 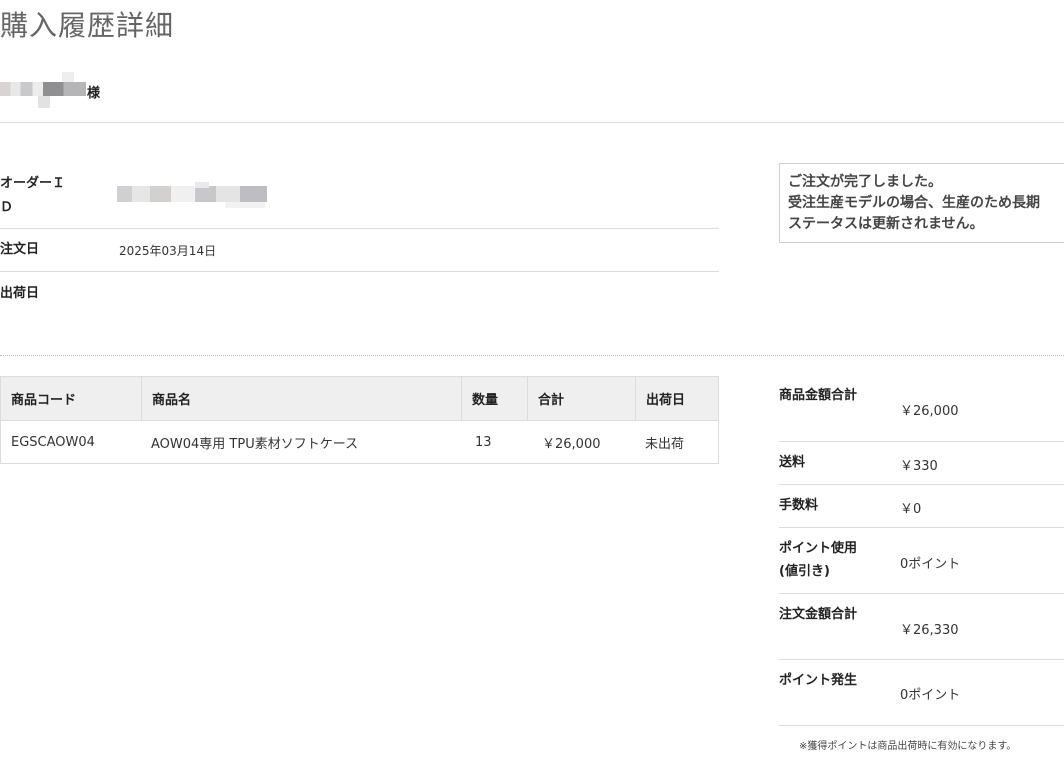 I want to click on order-total-value: ￥26,330, so click(x=929, y=630).